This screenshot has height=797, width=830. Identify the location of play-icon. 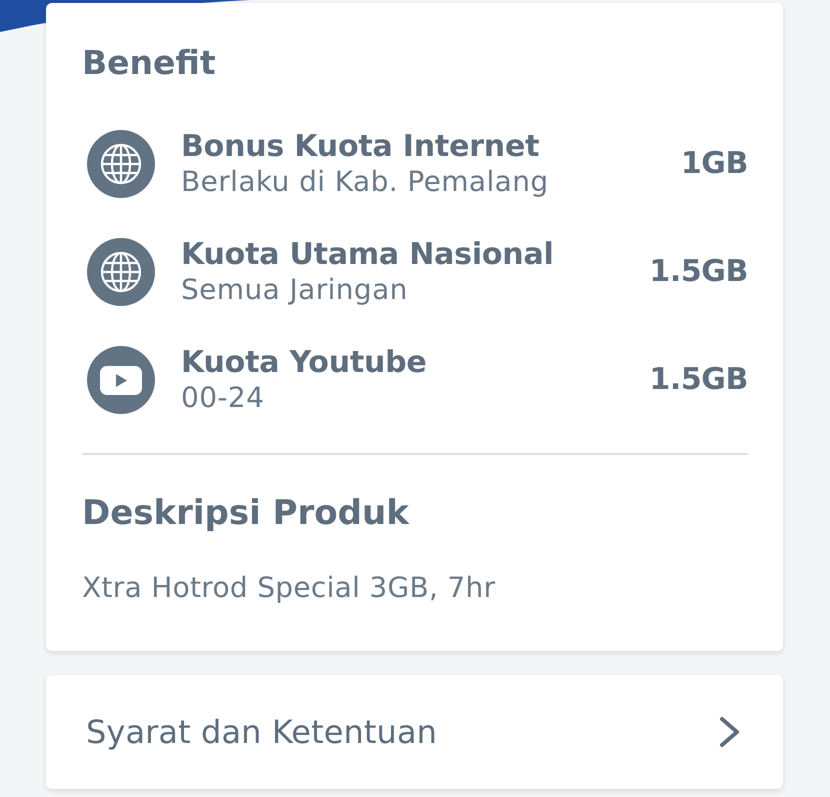
(121, 380).